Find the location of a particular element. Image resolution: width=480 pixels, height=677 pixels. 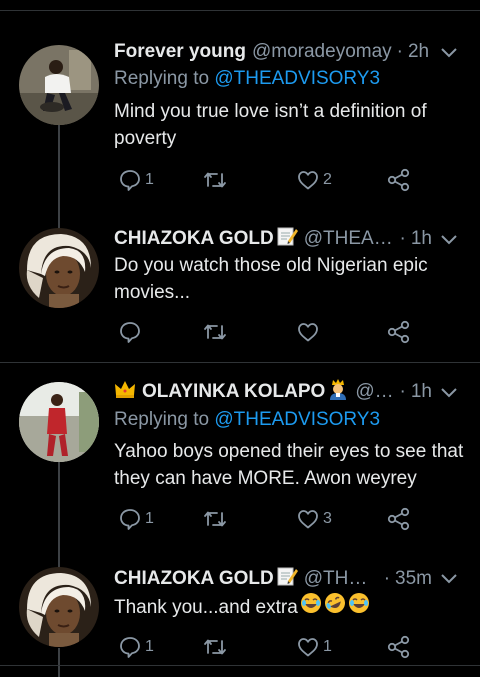

tweet-actions: 1 2 is located at coordinates (269, 180).